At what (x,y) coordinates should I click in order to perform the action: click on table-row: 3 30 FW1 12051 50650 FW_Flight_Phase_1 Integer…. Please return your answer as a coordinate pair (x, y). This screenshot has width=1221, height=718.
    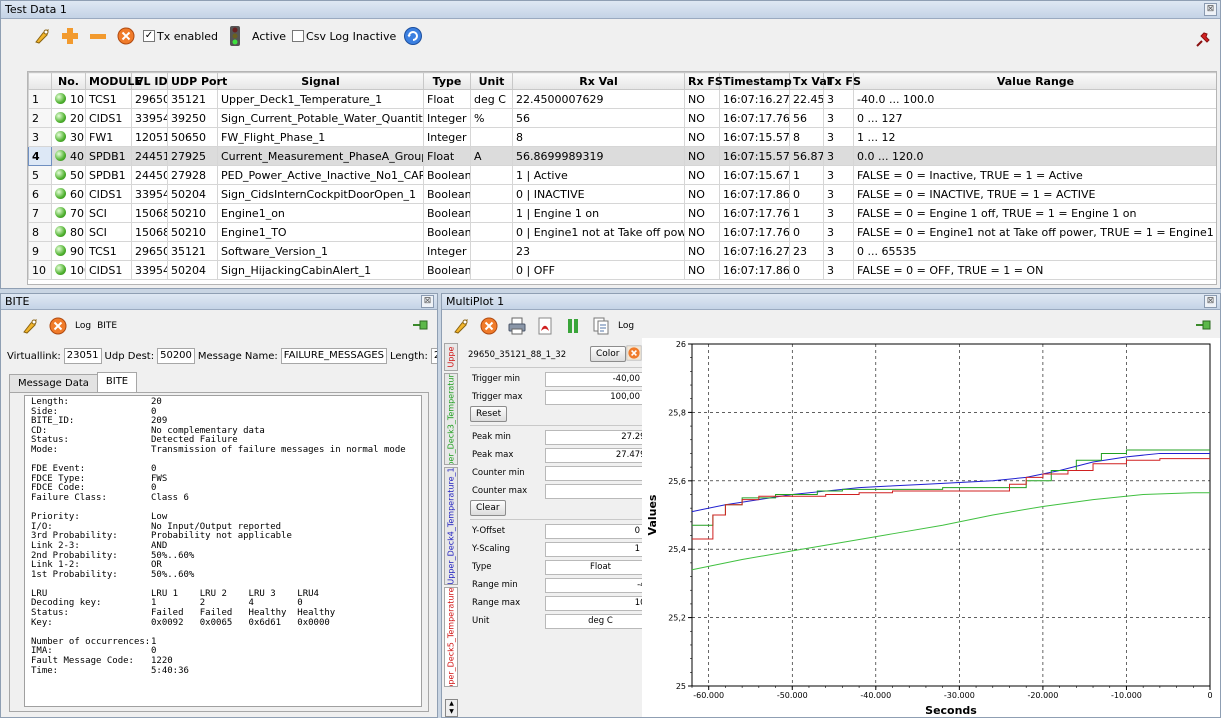
    Looking at the image, I should click on (622, 137).